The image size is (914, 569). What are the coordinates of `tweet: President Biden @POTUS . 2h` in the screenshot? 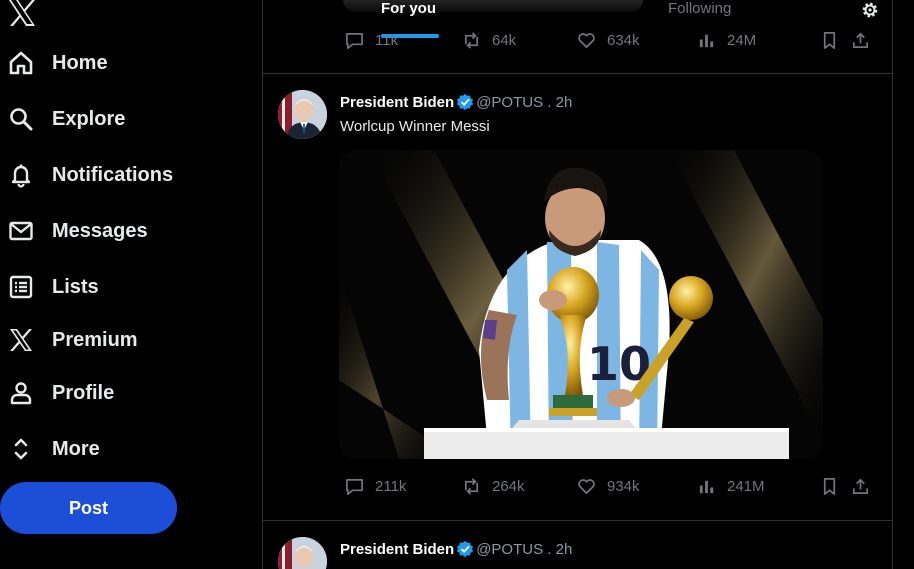 It's located at (577, 545).